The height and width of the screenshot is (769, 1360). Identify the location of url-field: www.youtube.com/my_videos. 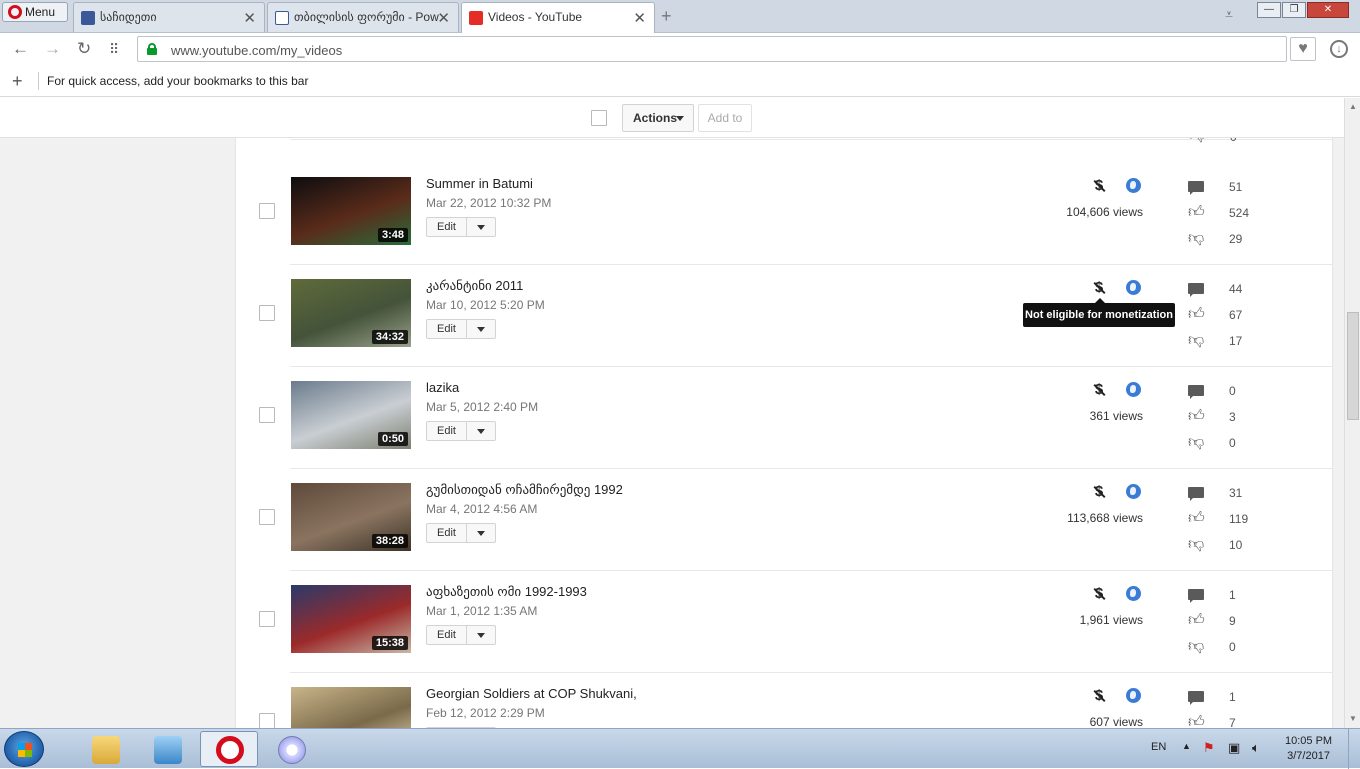
(712, 49).